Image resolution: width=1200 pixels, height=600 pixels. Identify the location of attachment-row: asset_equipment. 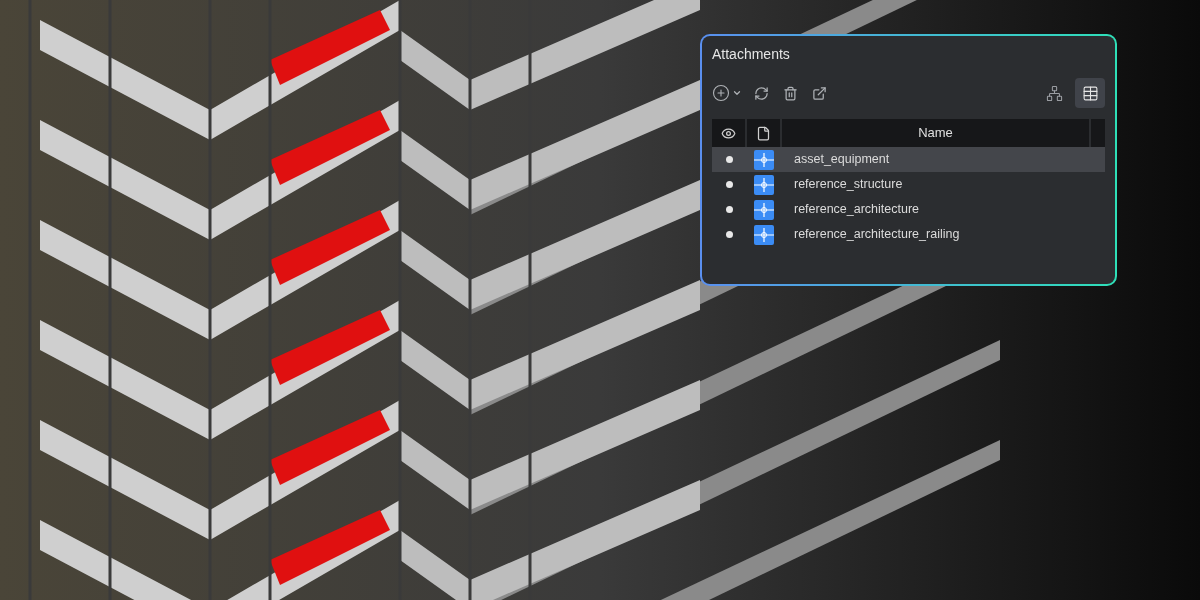
(908, 159).